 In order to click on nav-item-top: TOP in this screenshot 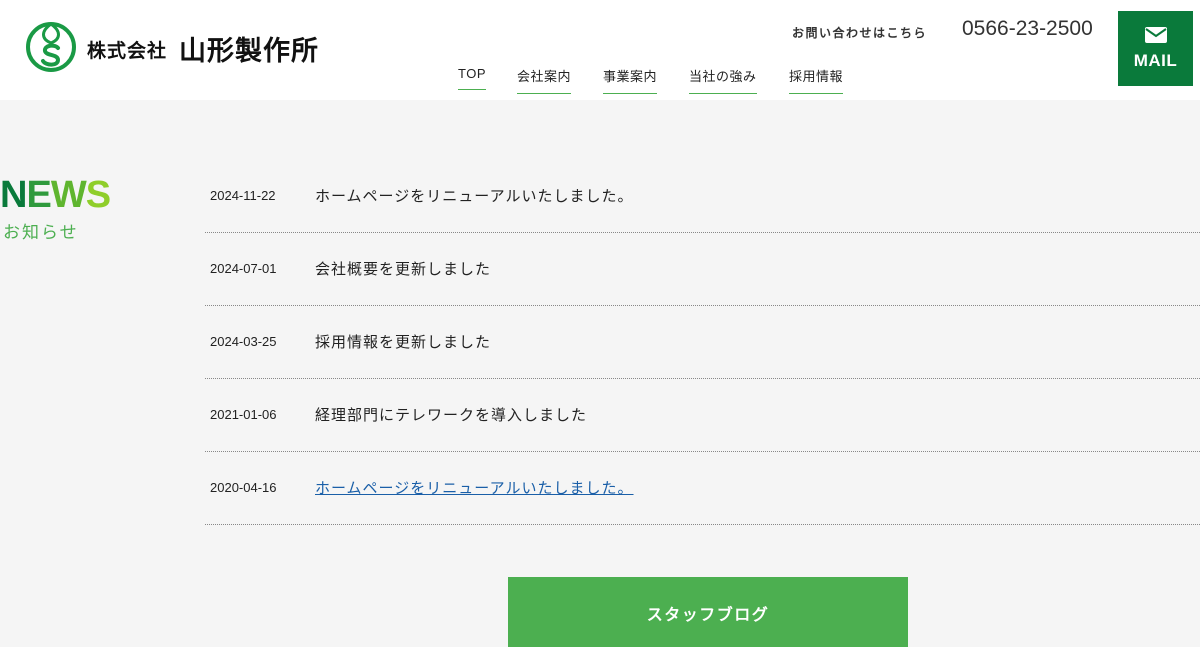, I will do `click(472, 78)`.